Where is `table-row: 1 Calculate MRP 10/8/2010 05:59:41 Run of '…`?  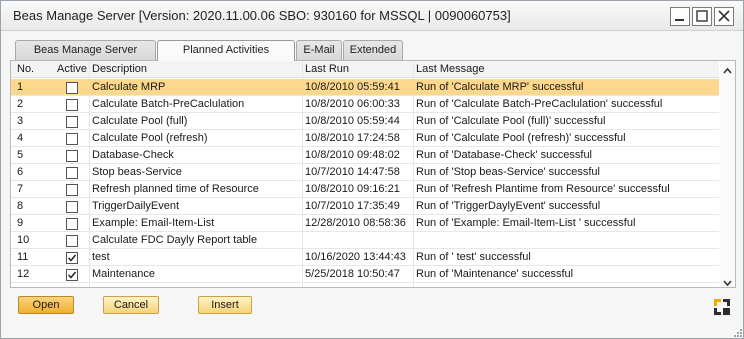
table-row: 1 Calculate MRP 10/8/2010 05:59:41 Run of '… is located at coordinates (365, 87).